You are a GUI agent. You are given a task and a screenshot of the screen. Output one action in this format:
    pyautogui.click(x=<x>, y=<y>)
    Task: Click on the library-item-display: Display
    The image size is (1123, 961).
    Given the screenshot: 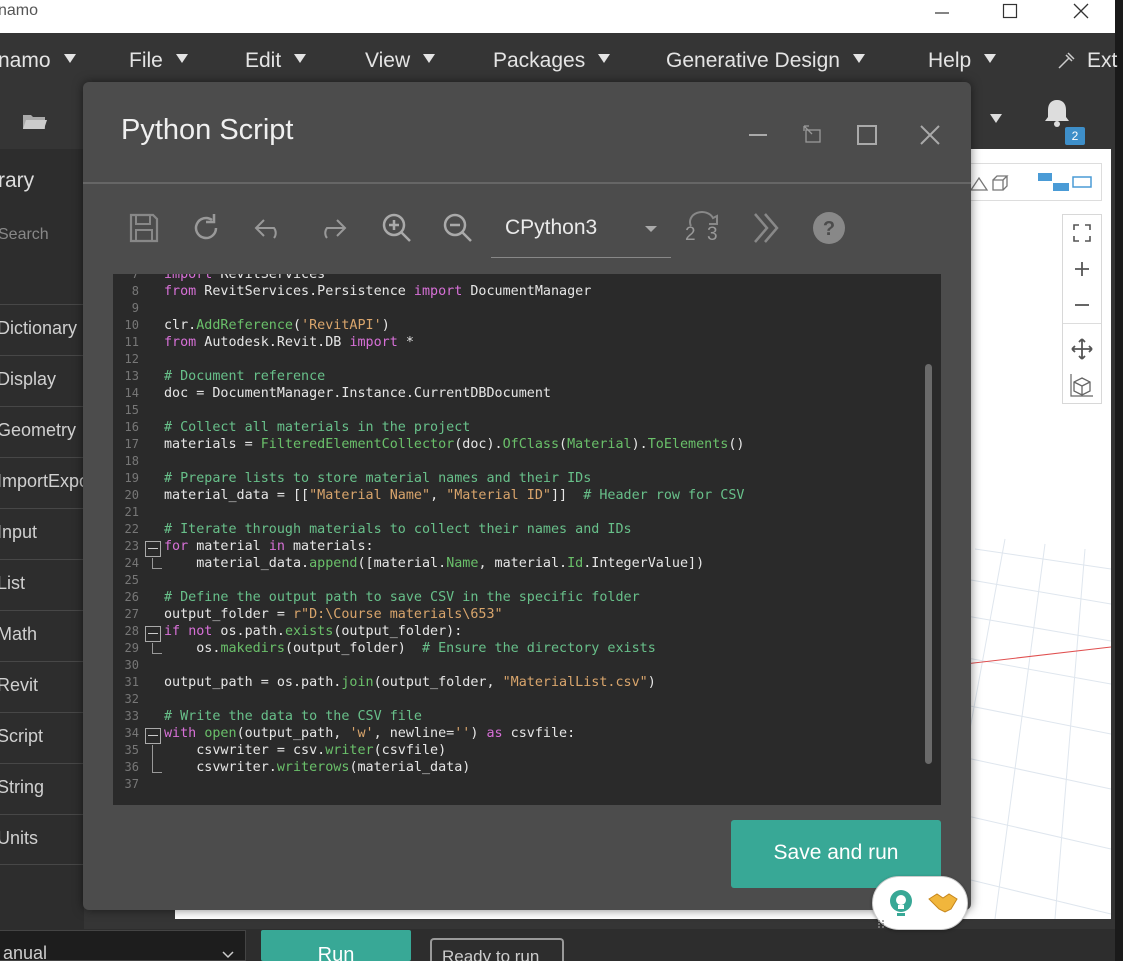 What is the action you would take?
    pyautogui.click(x=42, y=380)
    